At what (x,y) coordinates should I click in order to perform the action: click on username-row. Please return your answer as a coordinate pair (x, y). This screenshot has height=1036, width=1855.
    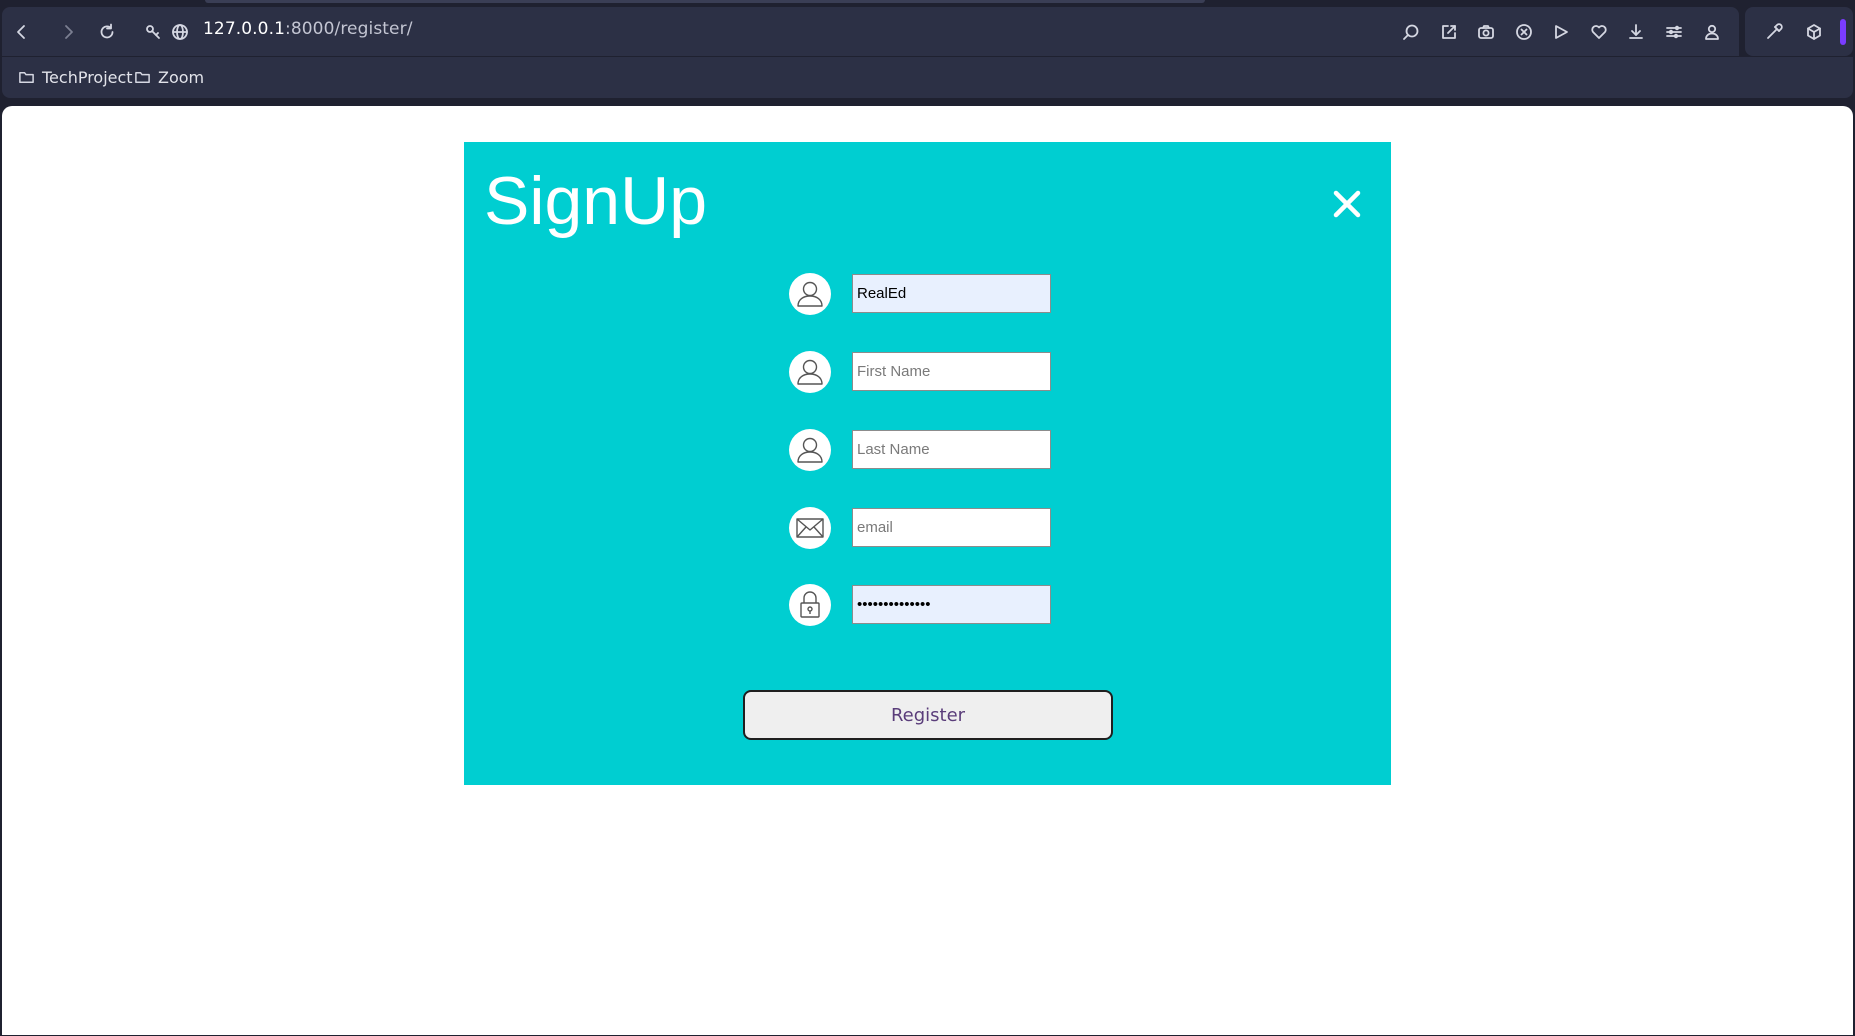
    Looking at the image, I should click on (939, 294).